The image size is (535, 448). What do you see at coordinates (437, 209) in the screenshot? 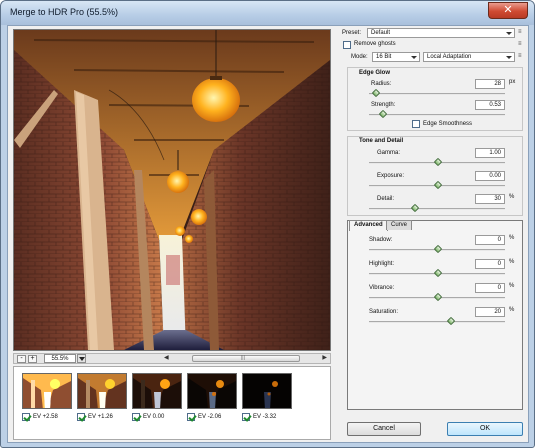
I see `detail-slider` at bounding box center [437, 209].